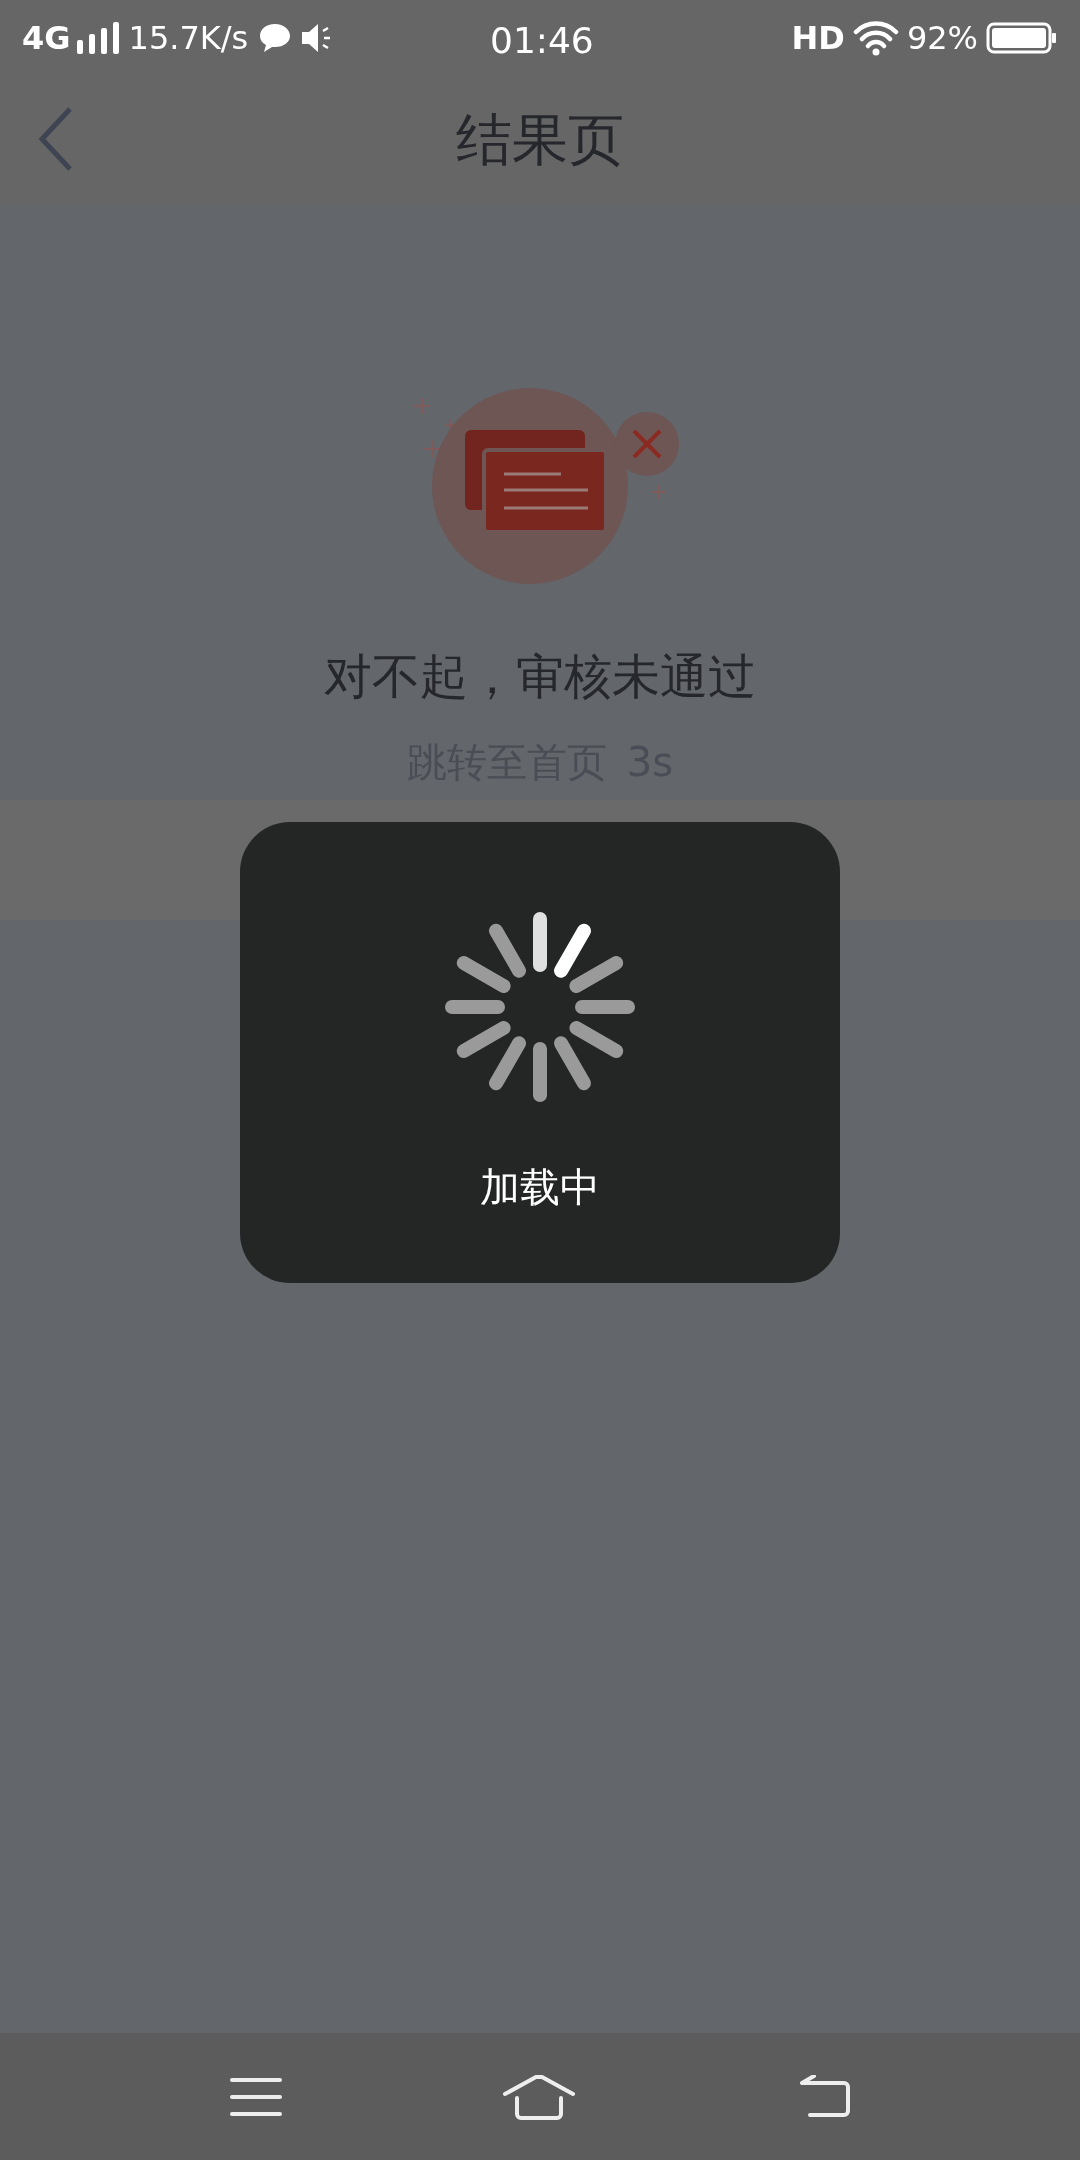 The image size is (1080, 2160). I want to click on network-speed: 15.7K/s, so click(188, 38).